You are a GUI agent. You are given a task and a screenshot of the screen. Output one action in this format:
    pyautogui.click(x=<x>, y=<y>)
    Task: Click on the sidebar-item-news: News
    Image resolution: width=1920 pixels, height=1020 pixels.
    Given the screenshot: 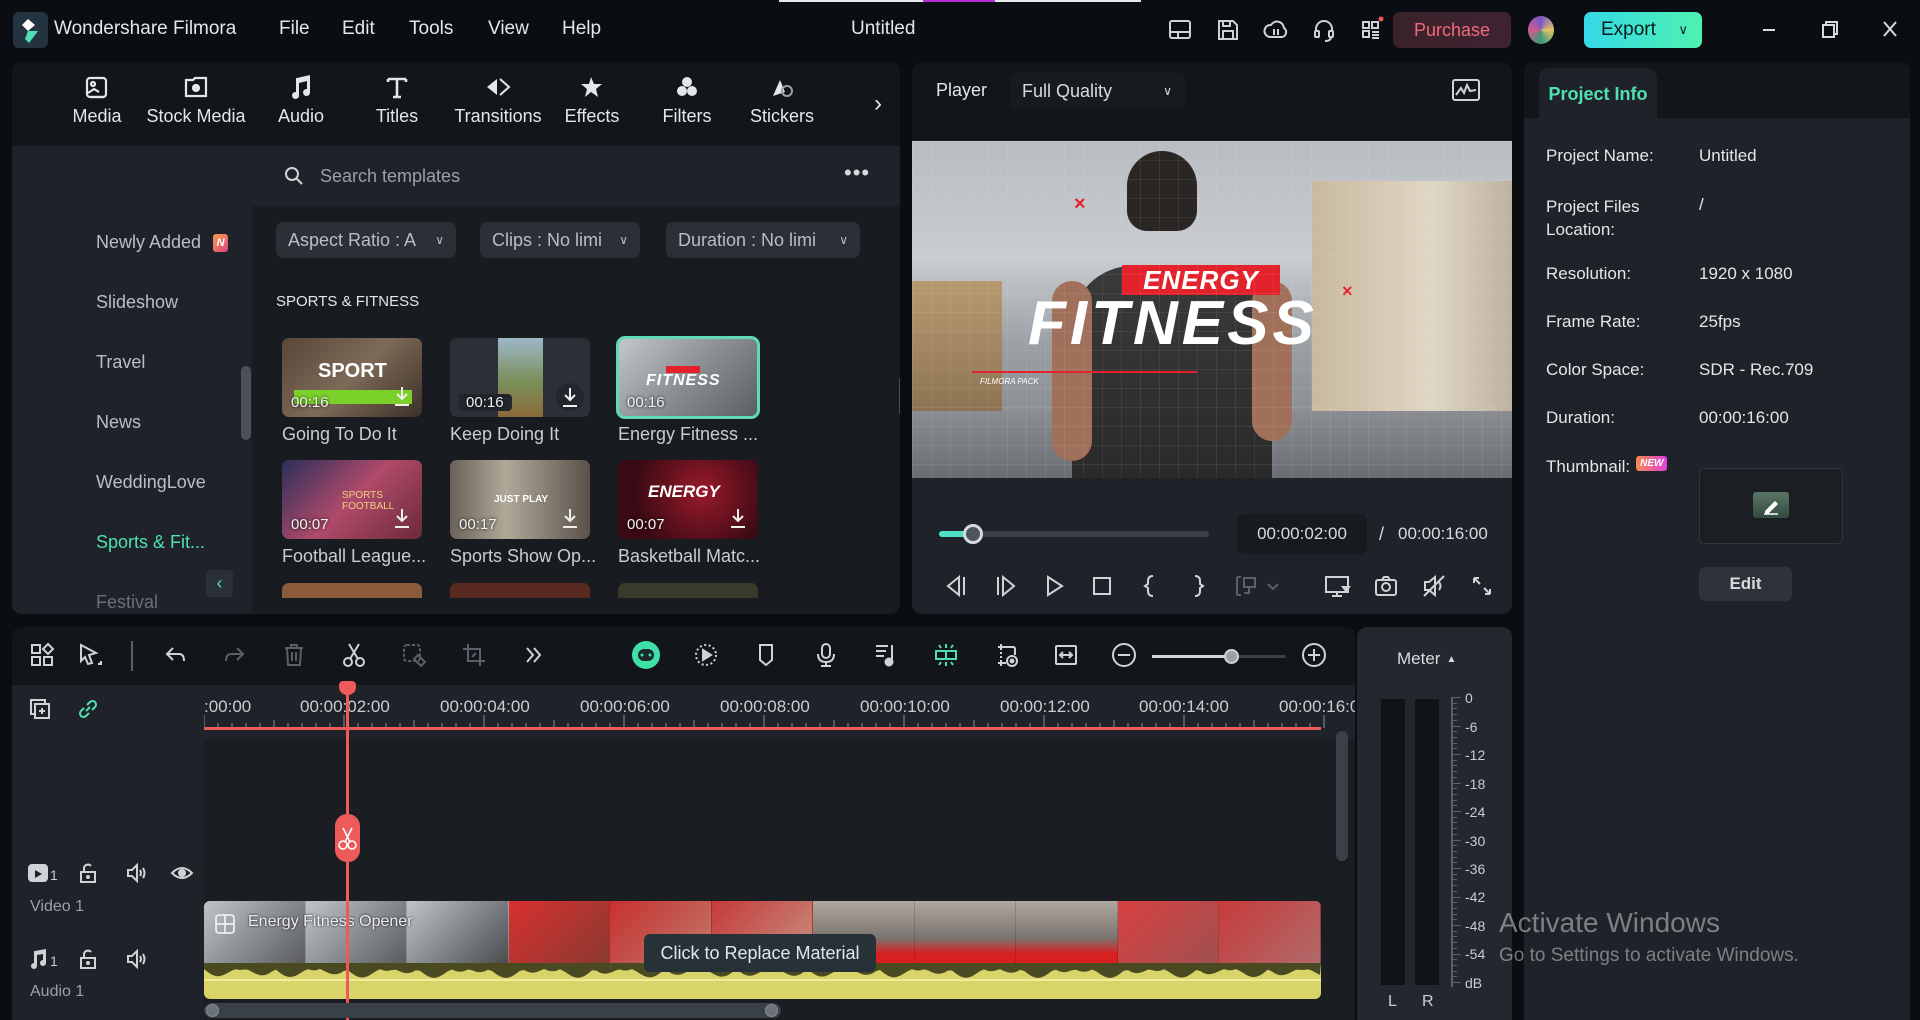 What is the action you would take?
    pyautogui.click(x=118, y=422)
    